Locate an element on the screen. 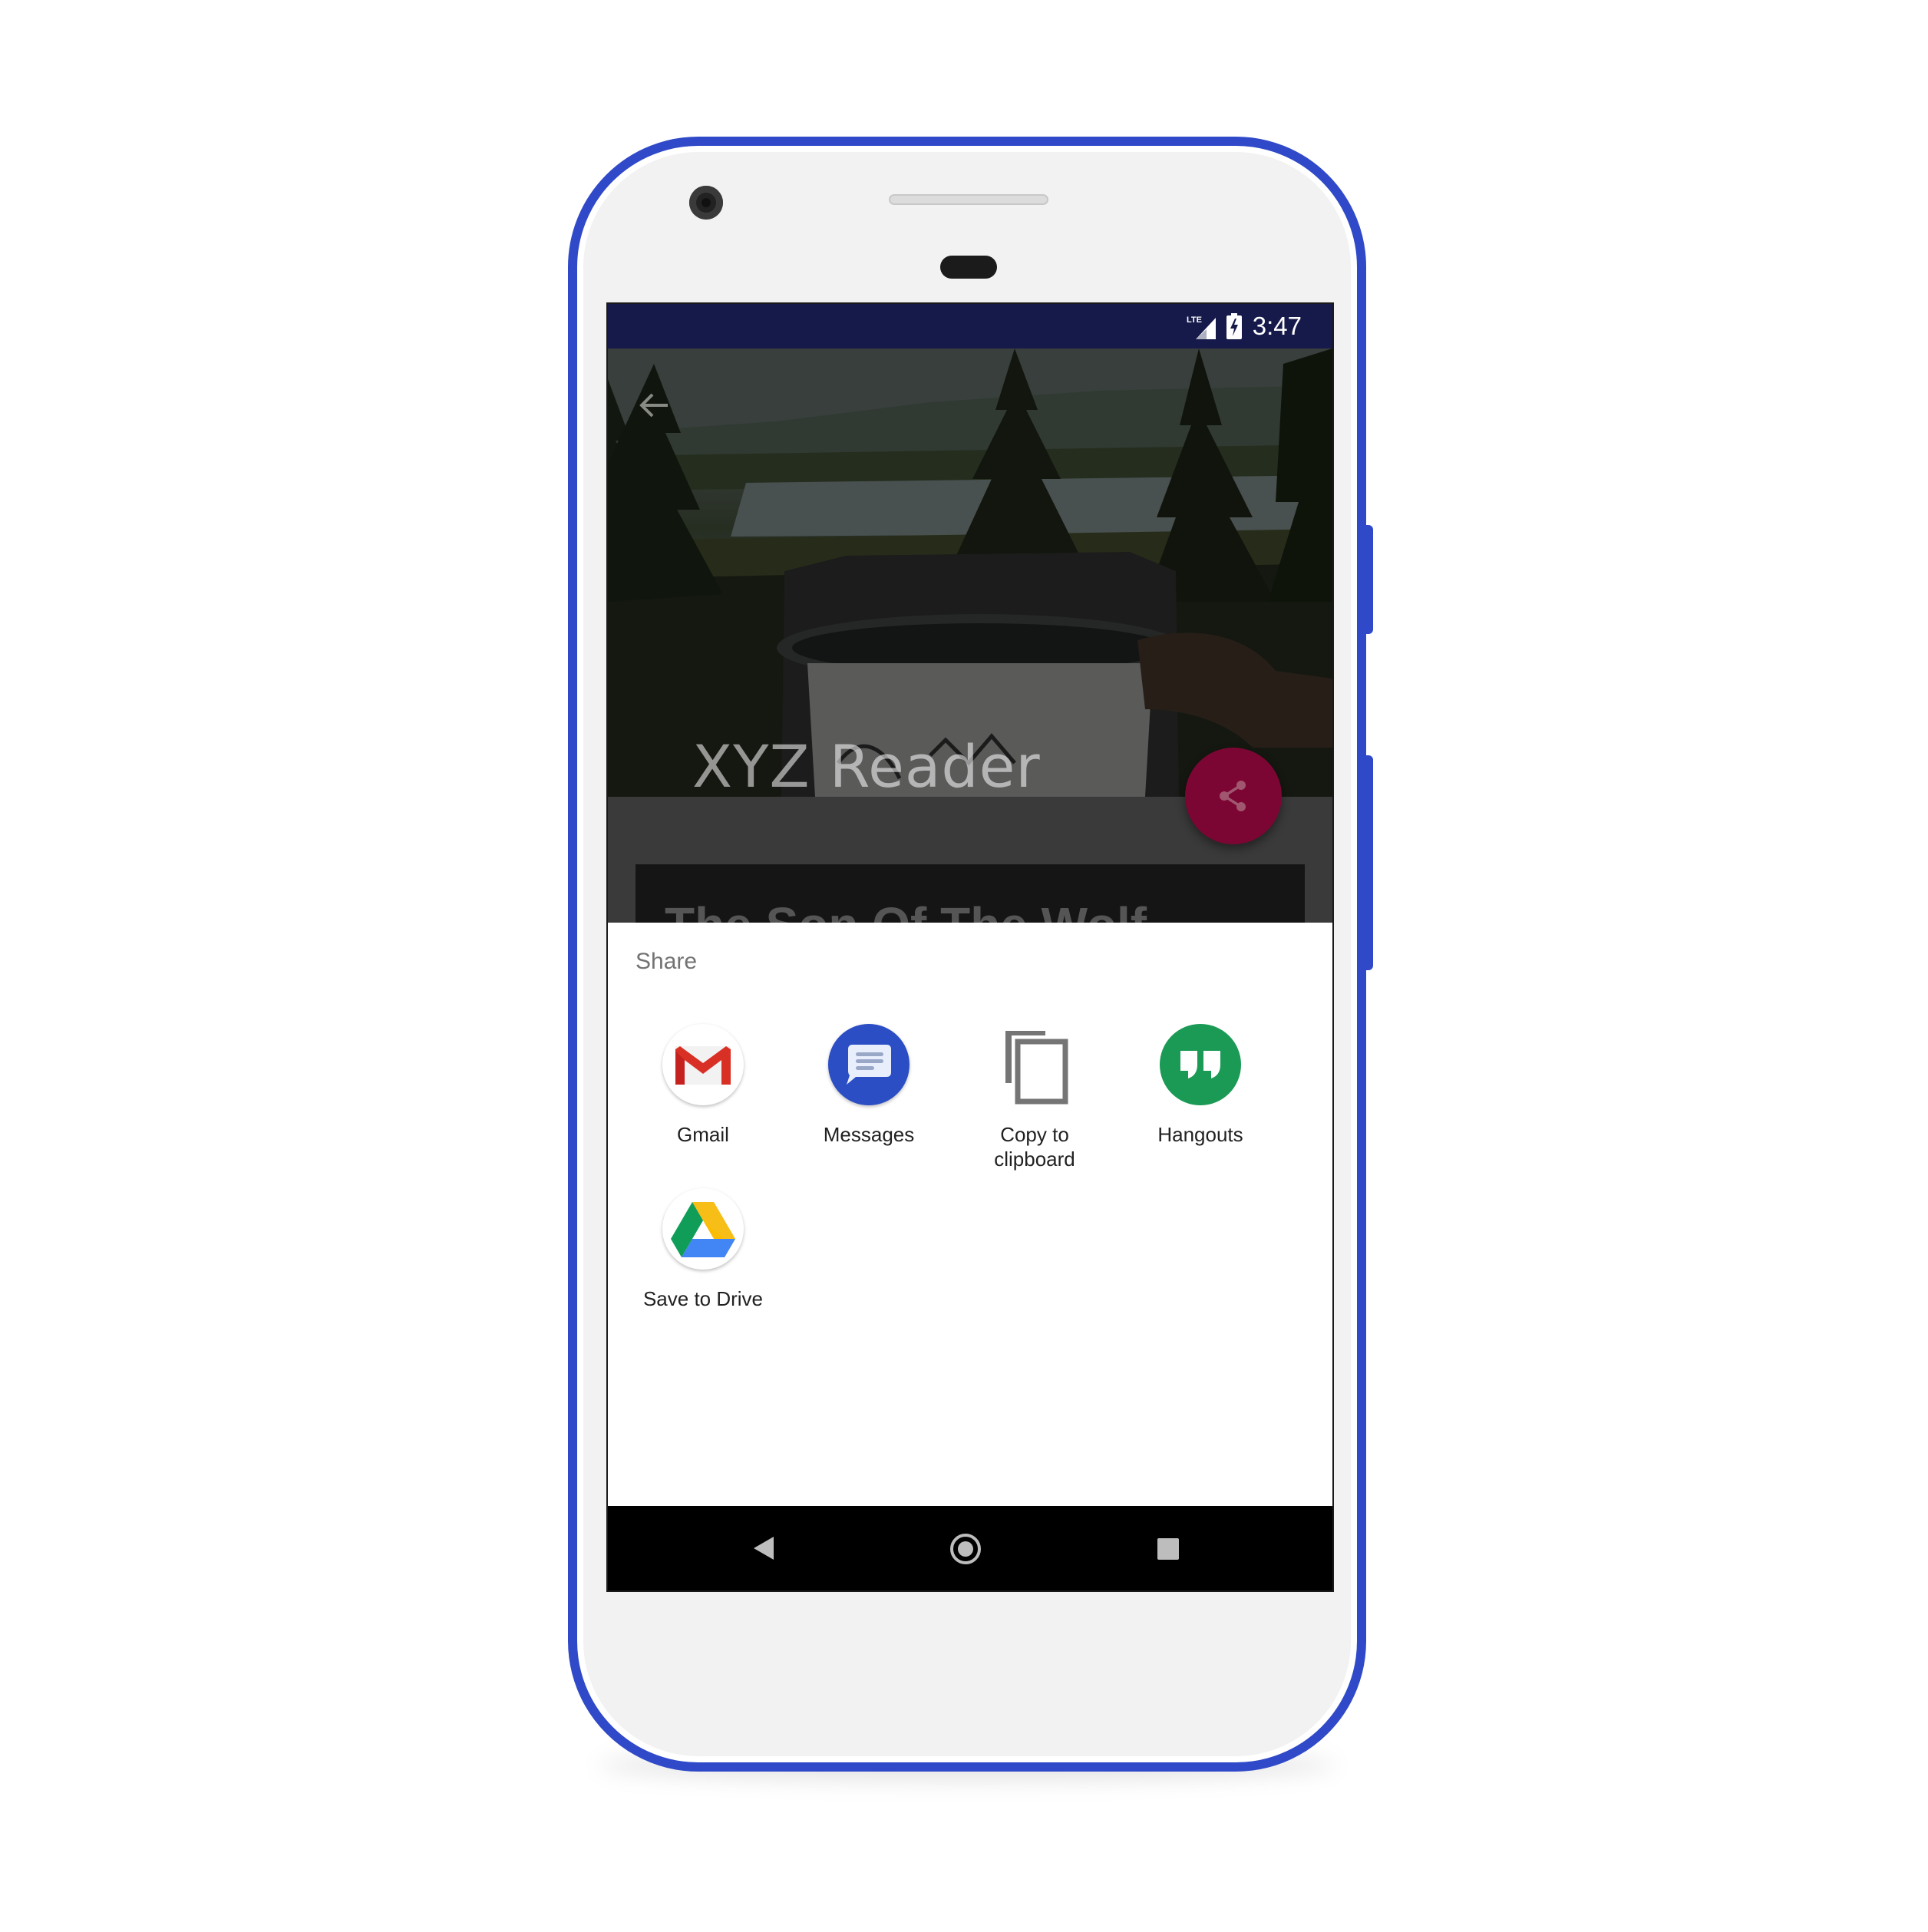  hangouts-icon is located at coordinates (1200, 1064).